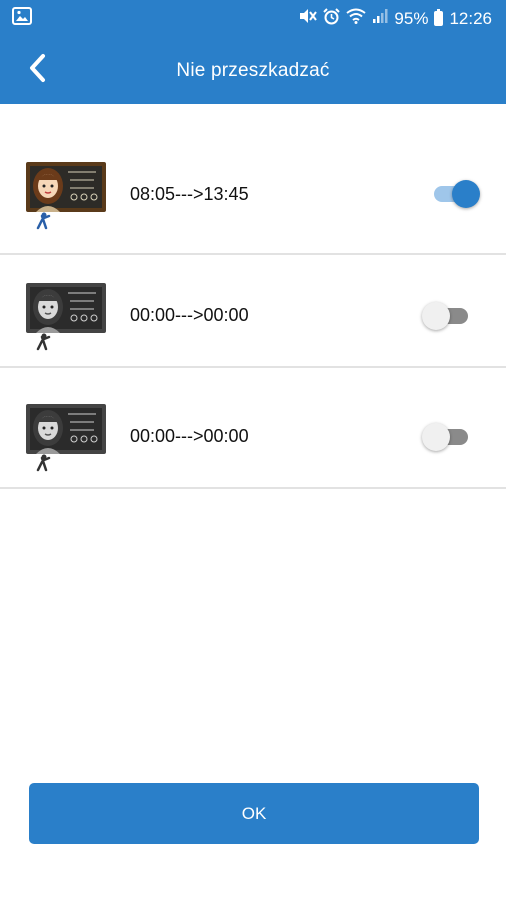 This screenshot has height=900, width=506. What do you see at coordinates (380, 18) in the screenshot?
I see `signal-icon` at bounding box center [380, 18].